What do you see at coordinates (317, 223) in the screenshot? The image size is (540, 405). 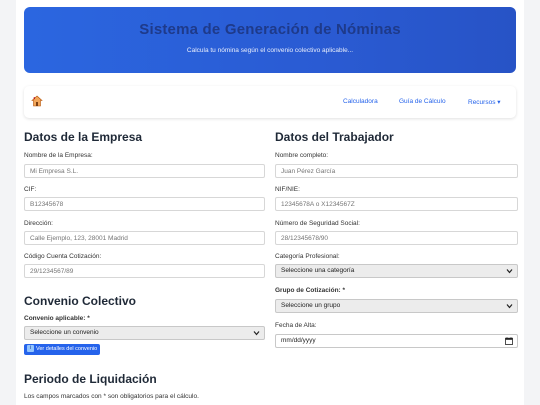 I see `trabajador-nss-label: Número de Seguridad Social:` at bounding box center [317, 223].